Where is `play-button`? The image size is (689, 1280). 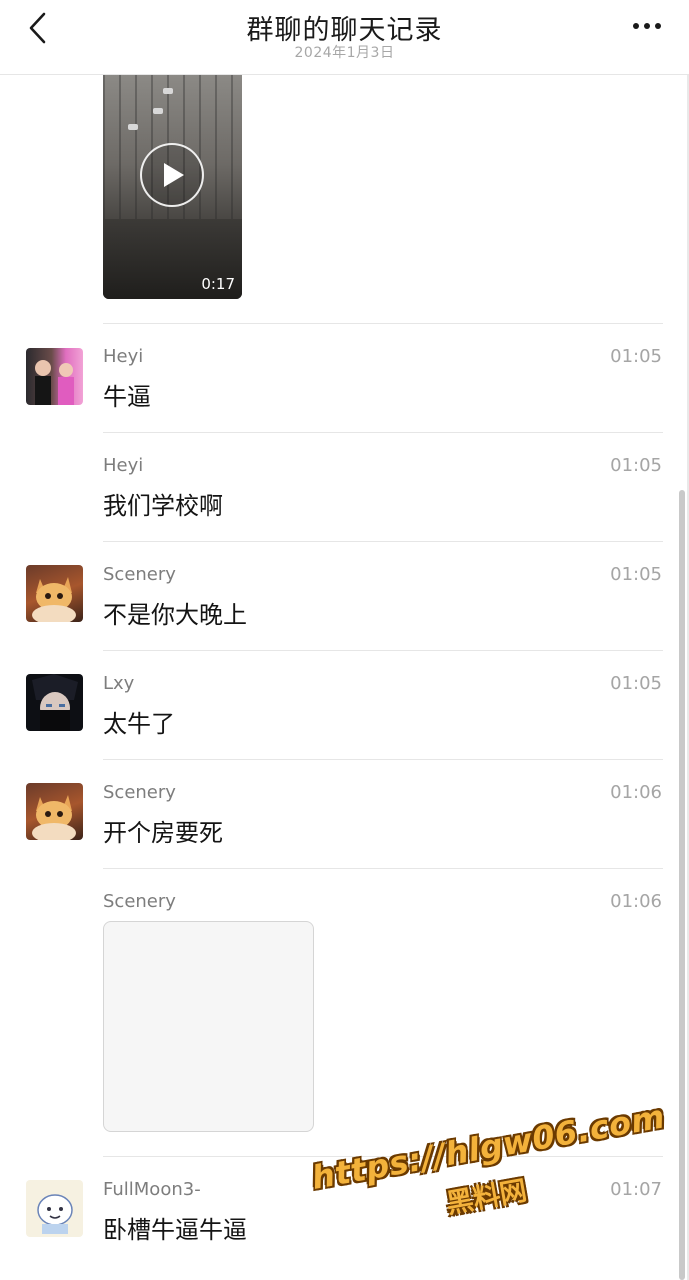
play-button is located at coordinates (172, 175).